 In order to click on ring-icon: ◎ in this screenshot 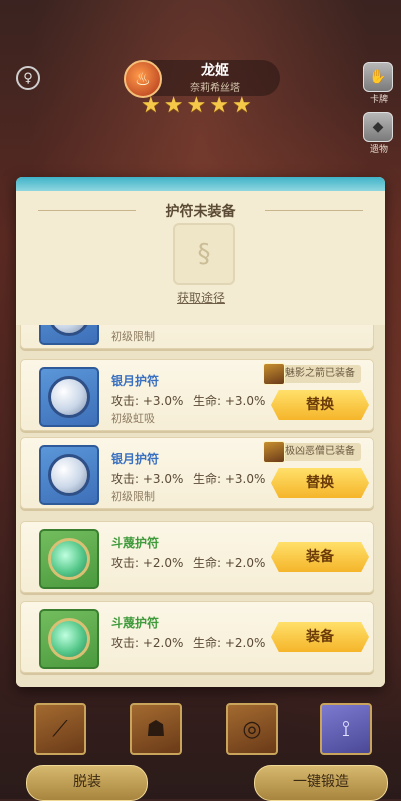, I will do `click(252, 729)`.